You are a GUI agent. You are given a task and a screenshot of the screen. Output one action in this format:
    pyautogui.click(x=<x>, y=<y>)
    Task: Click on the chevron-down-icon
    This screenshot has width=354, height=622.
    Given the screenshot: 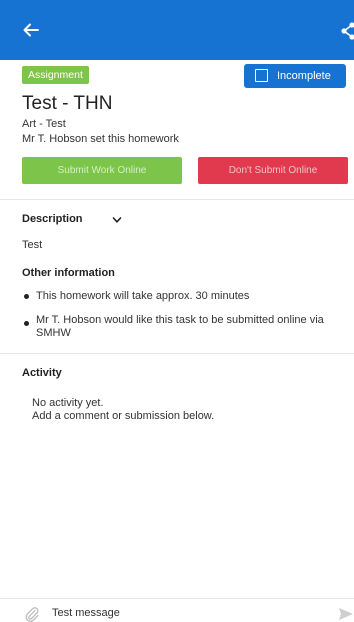 What is the action you would take?
    pyautogui.click(x=117, y=217)
    